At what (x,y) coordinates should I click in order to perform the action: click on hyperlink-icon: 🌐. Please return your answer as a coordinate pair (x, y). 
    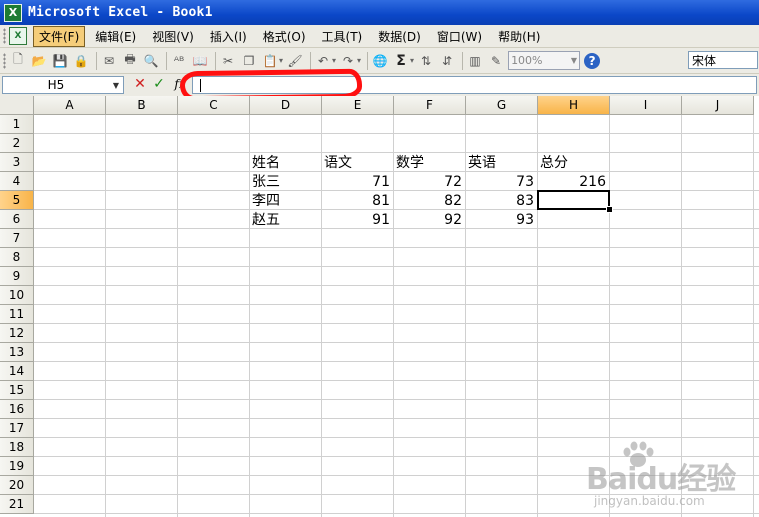
    Looking at the image, I should click on (380, 61).